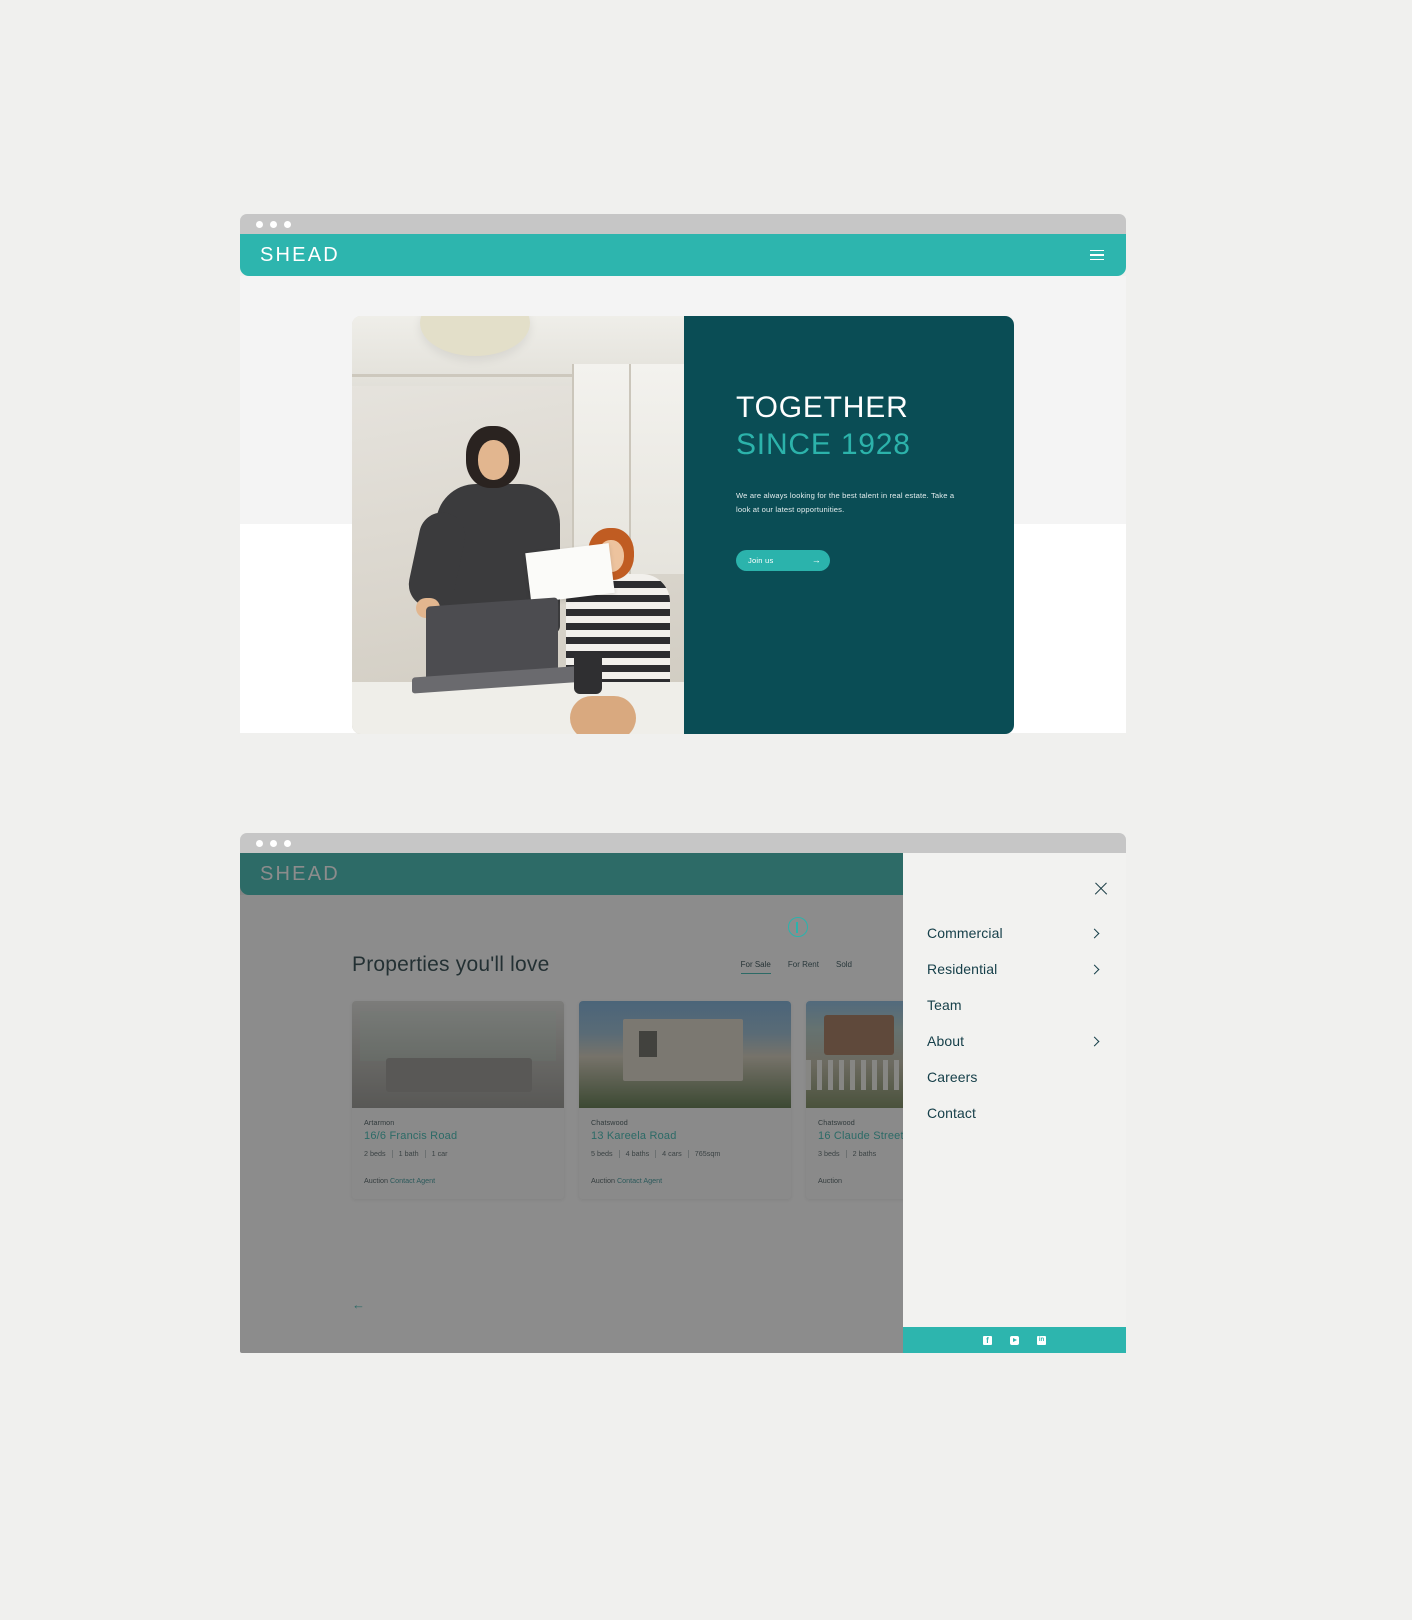 This screenshot has width=1412, height=1620. What do you see at coordinates (951, 1113) in the screenshot?
I see `menu-item-label: Contact` at bounding box center [951, 1113].